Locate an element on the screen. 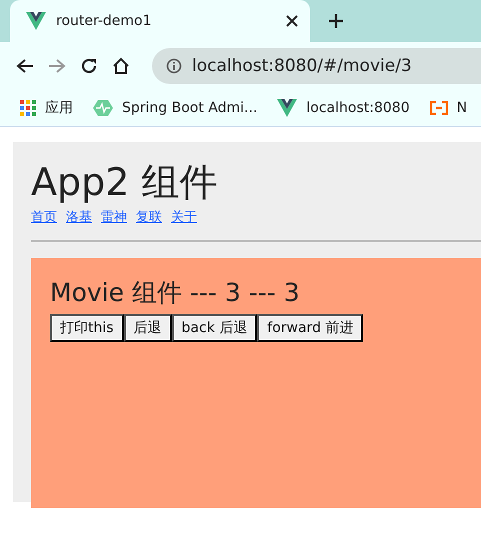  action-button: 打印this is located at coordinates (87, 328).